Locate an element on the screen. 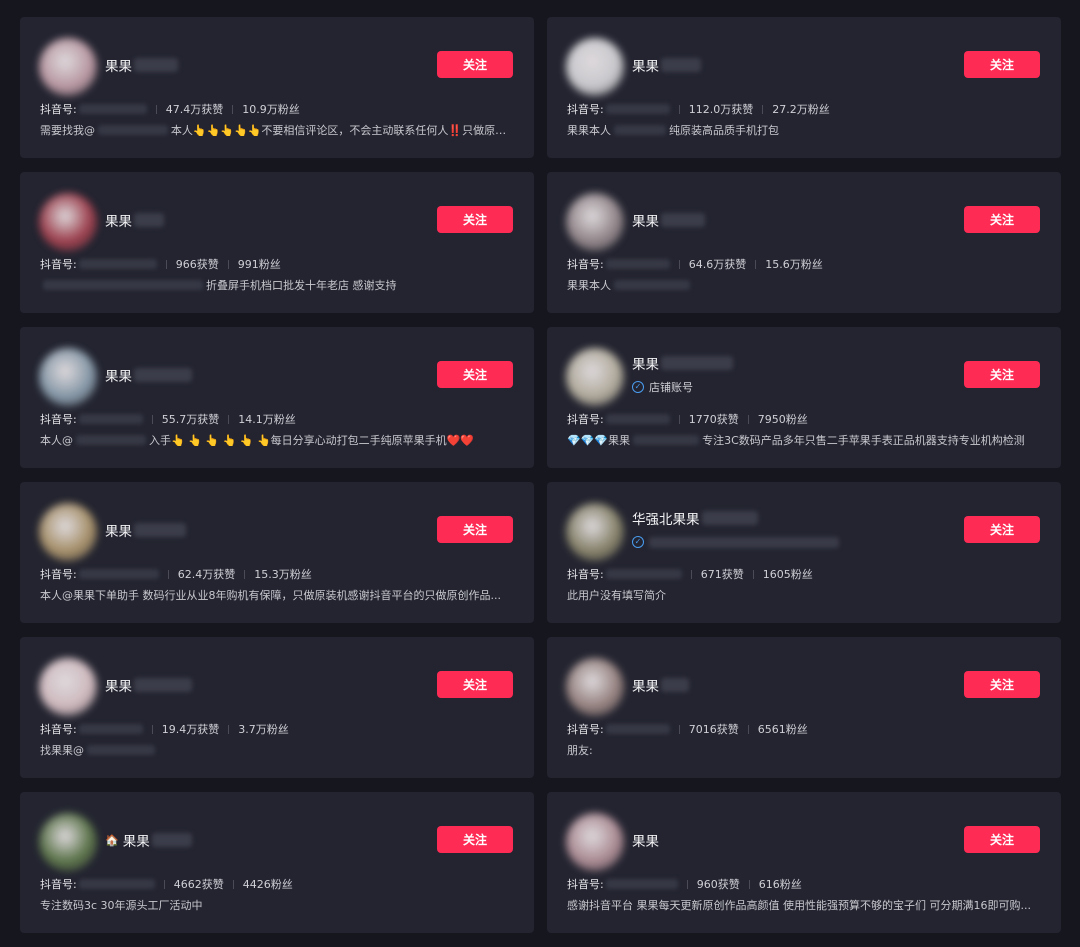  nickname-row: 华强北果果 is located at coordinates (695, 518).